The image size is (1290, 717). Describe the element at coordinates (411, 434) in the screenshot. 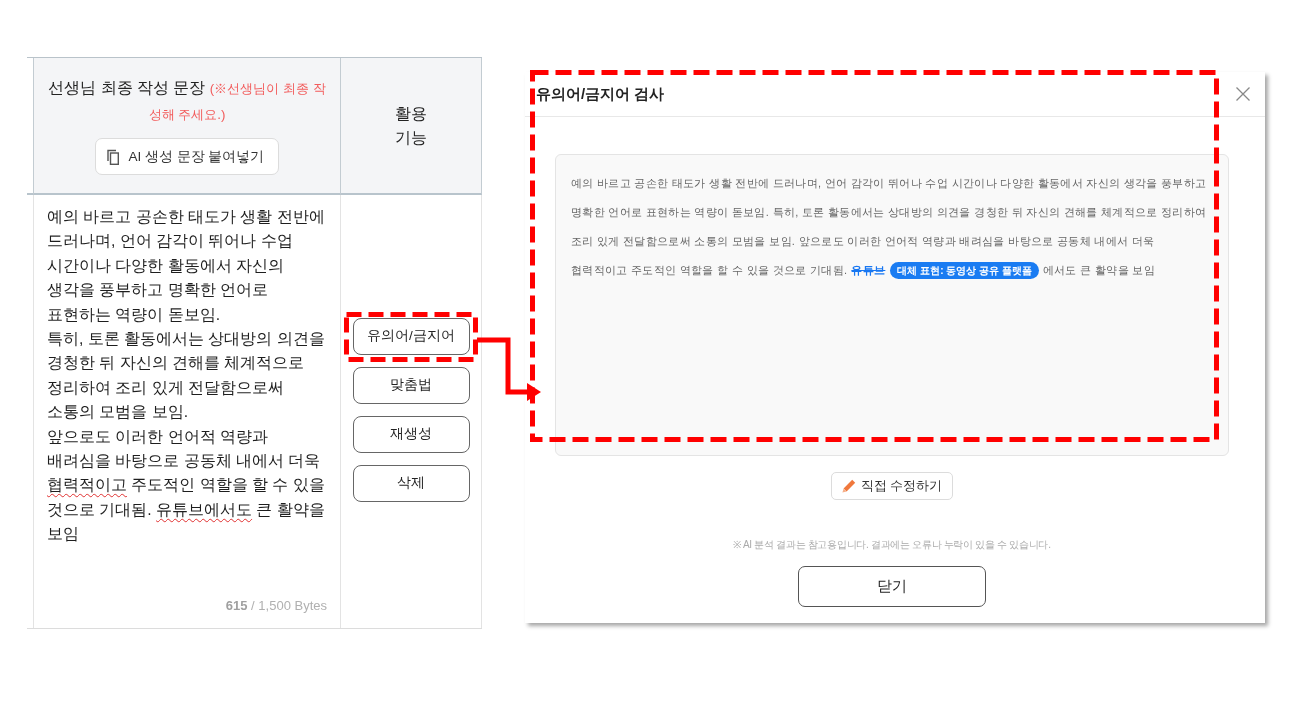

I see `tool-button: 재생성` at that location.